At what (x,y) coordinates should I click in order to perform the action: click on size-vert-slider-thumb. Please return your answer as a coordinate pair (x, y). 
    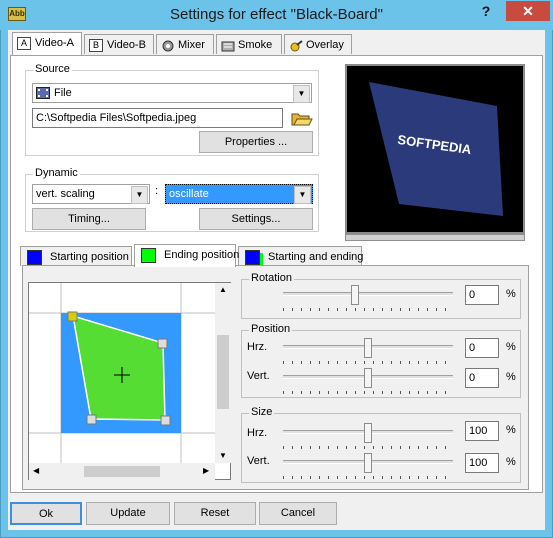
    Looking at the image, I should click on (368, 463).